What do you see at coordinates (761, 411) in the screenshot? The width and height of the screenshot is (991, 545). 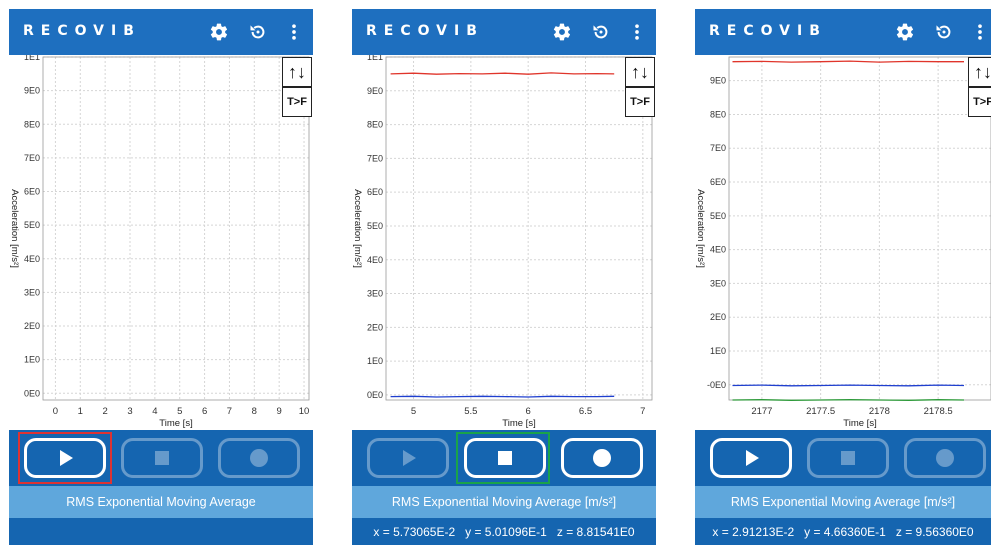 I see `x-tick-label: 2177` at bounding box center [761, 411].